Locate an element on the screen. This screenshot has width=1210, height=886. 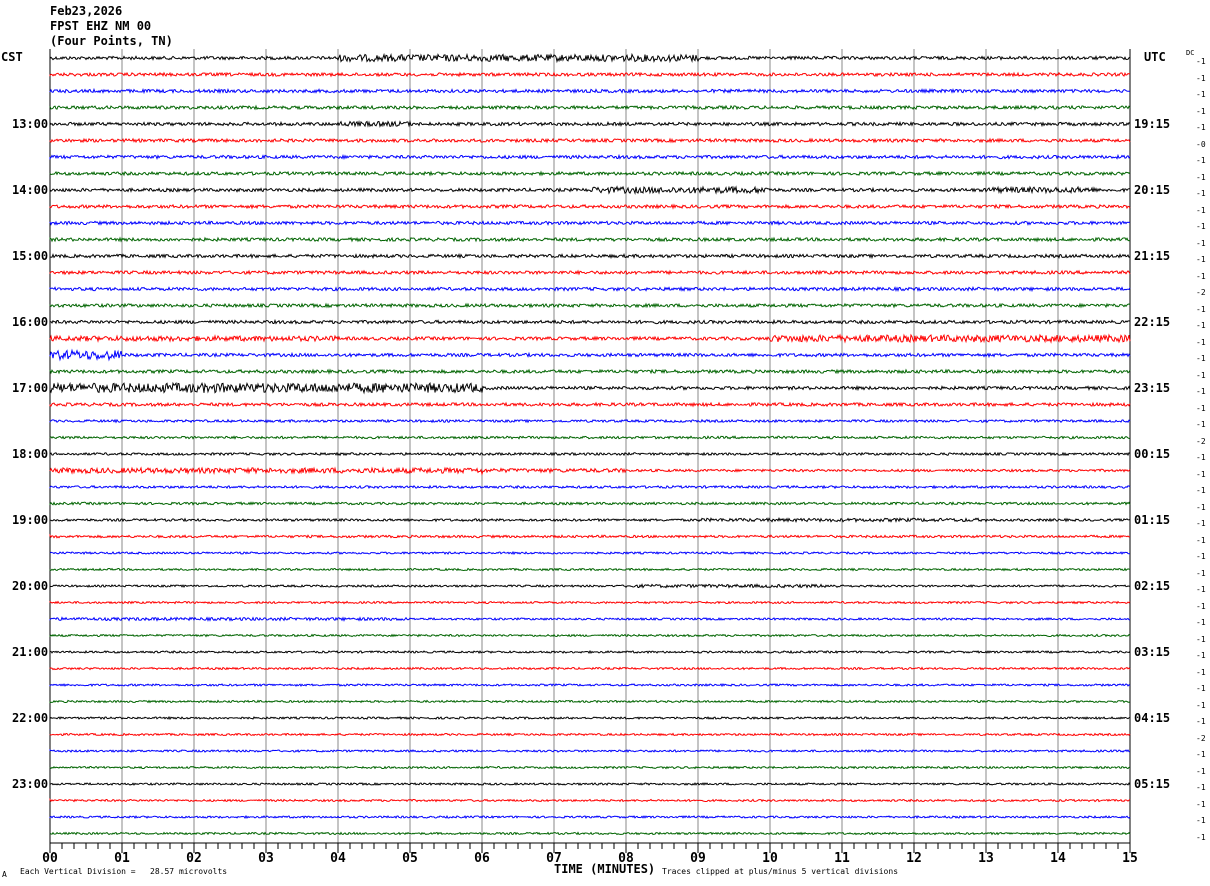
cst-time-label: 14:00 is located at coordinates (30, 190).